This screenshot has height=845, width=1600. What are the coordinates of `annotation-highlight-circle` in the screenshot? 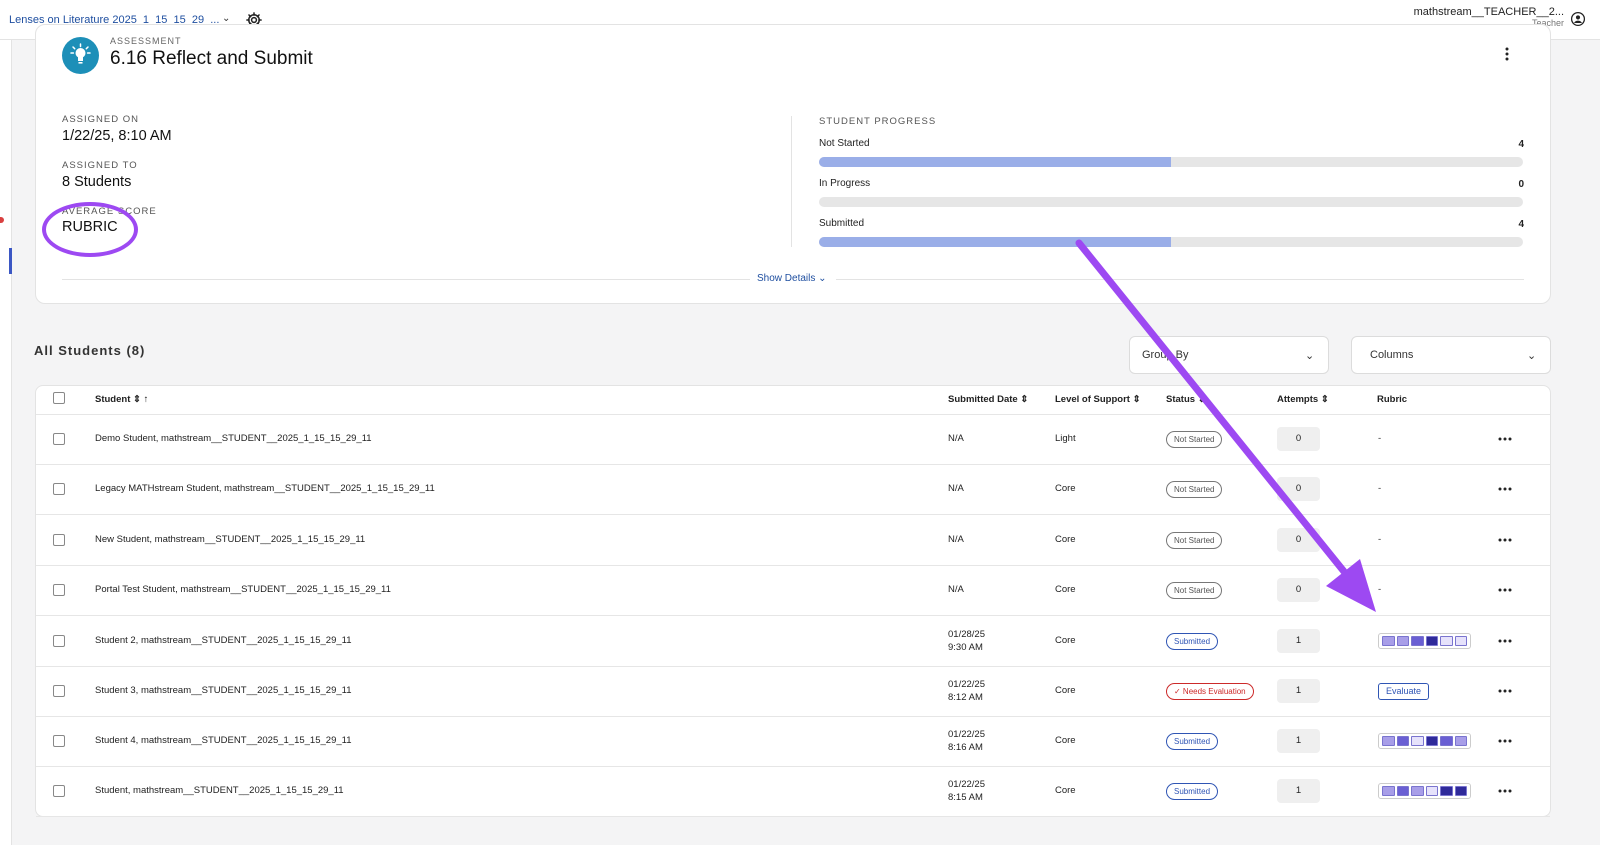 It's located at (90, 229).